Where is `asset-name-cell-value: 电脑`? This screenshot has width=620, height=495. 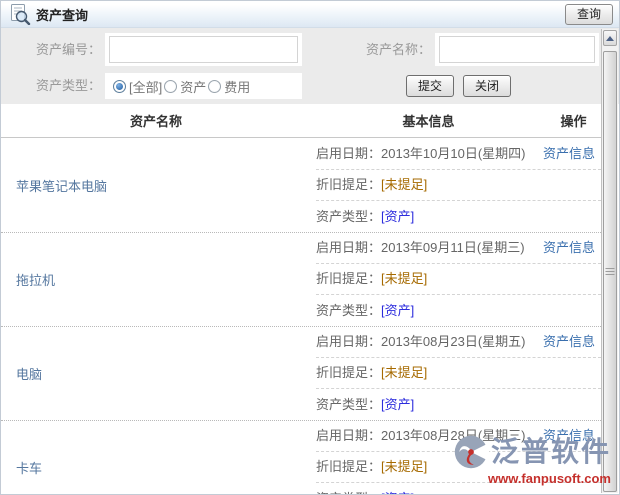
asset-name-cell-value: 电脑 is located at coordinates (156, 373).